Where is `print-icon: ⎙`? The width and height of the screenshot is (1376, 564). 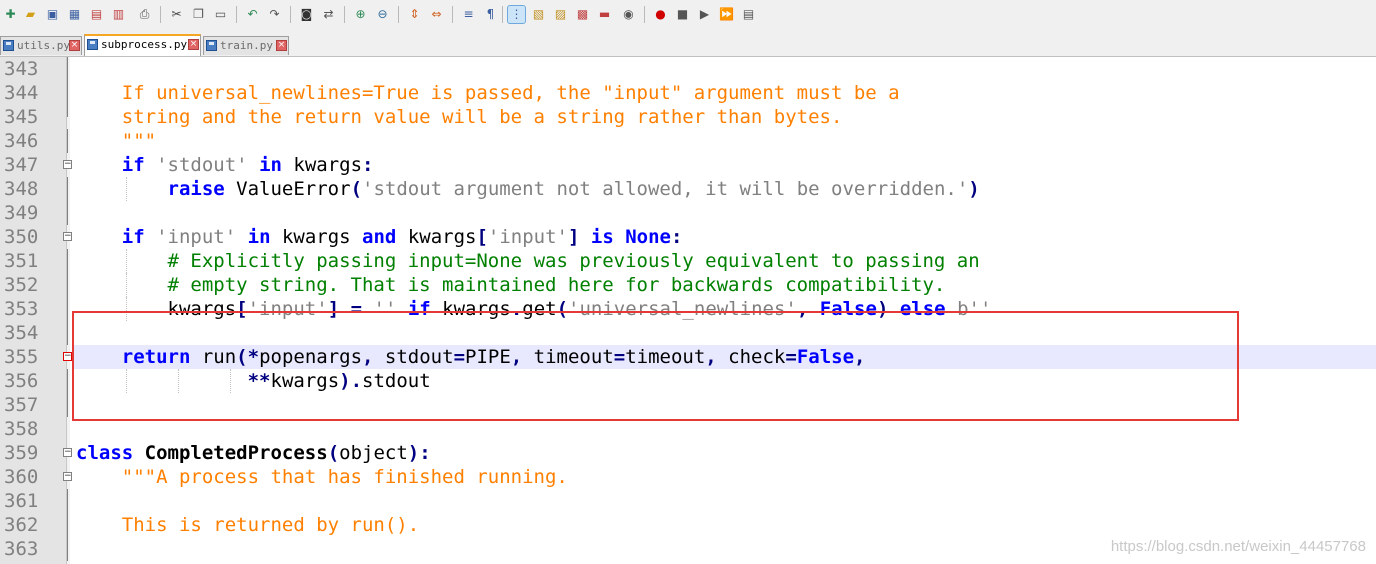
print-icon: ⎙ is located at coordinates (144, 14).